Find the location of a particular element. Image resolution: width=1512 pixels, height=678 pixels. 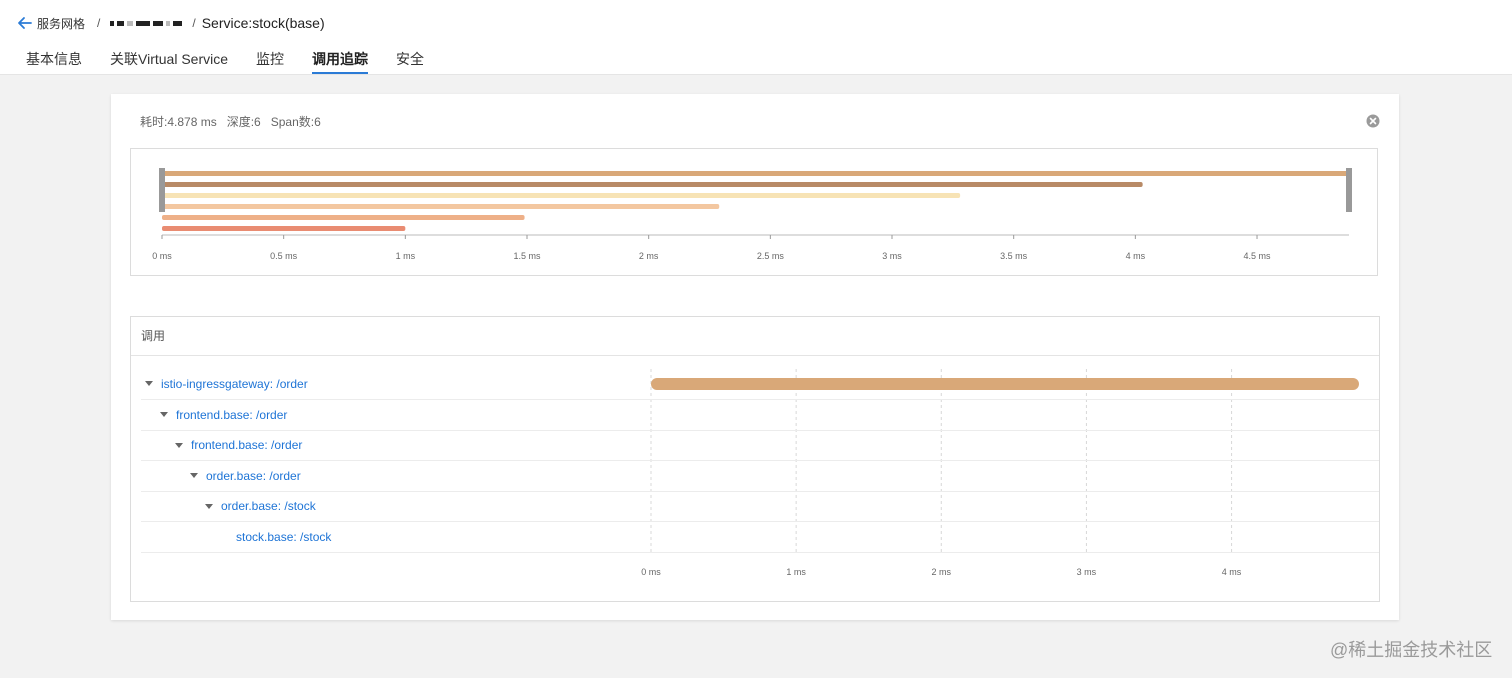

timeline-tick-label: 4 ms is located at coordinates (1232, 572).